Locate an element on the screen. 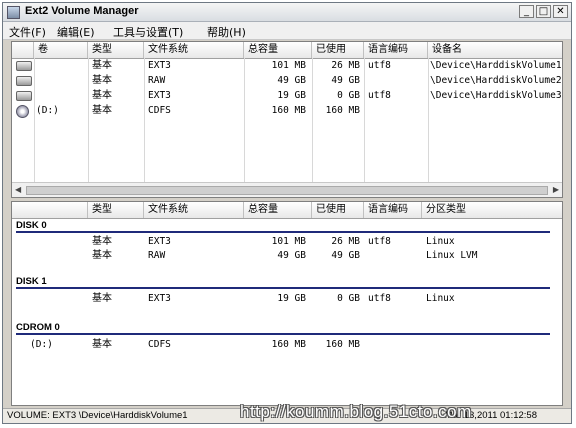 The width and height of the screenshot is (576, 428). menu-help: 帮助(H) is located at coordinates (226, 32).